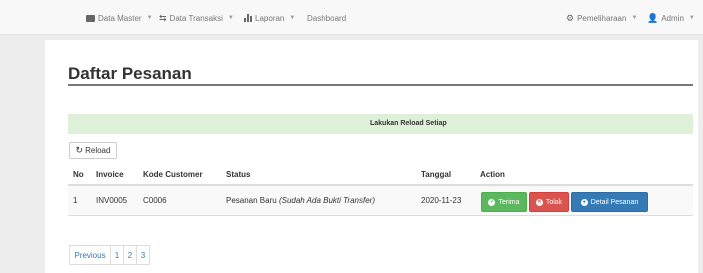 The image size is (703, 273). Describe the element at coordinates (163, 17) in the screenshot. I see `retweet-icon: ⇆` at that location.